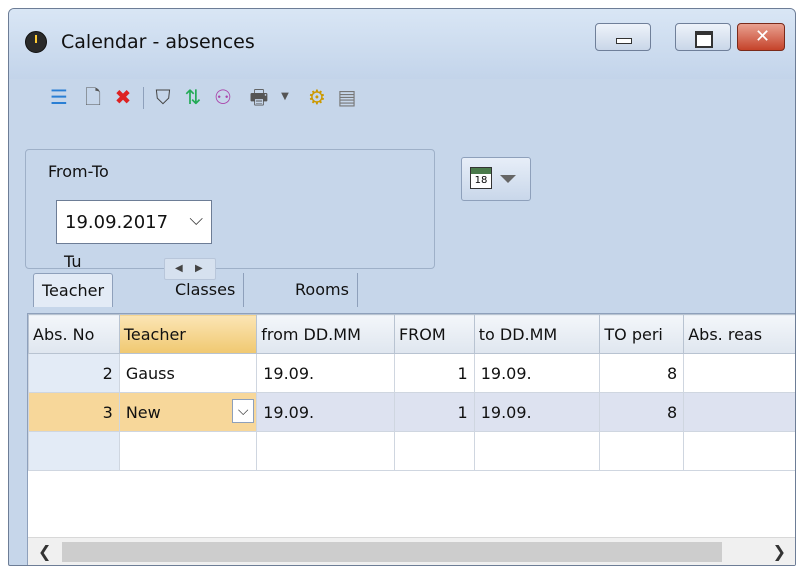 Image resolution: width=804 pixels, height=573 pixels. What do you see at coordinates (434, 334) in the screenshot?
I see `col-header-from-period: FROM` at bounding box center [434, 334].